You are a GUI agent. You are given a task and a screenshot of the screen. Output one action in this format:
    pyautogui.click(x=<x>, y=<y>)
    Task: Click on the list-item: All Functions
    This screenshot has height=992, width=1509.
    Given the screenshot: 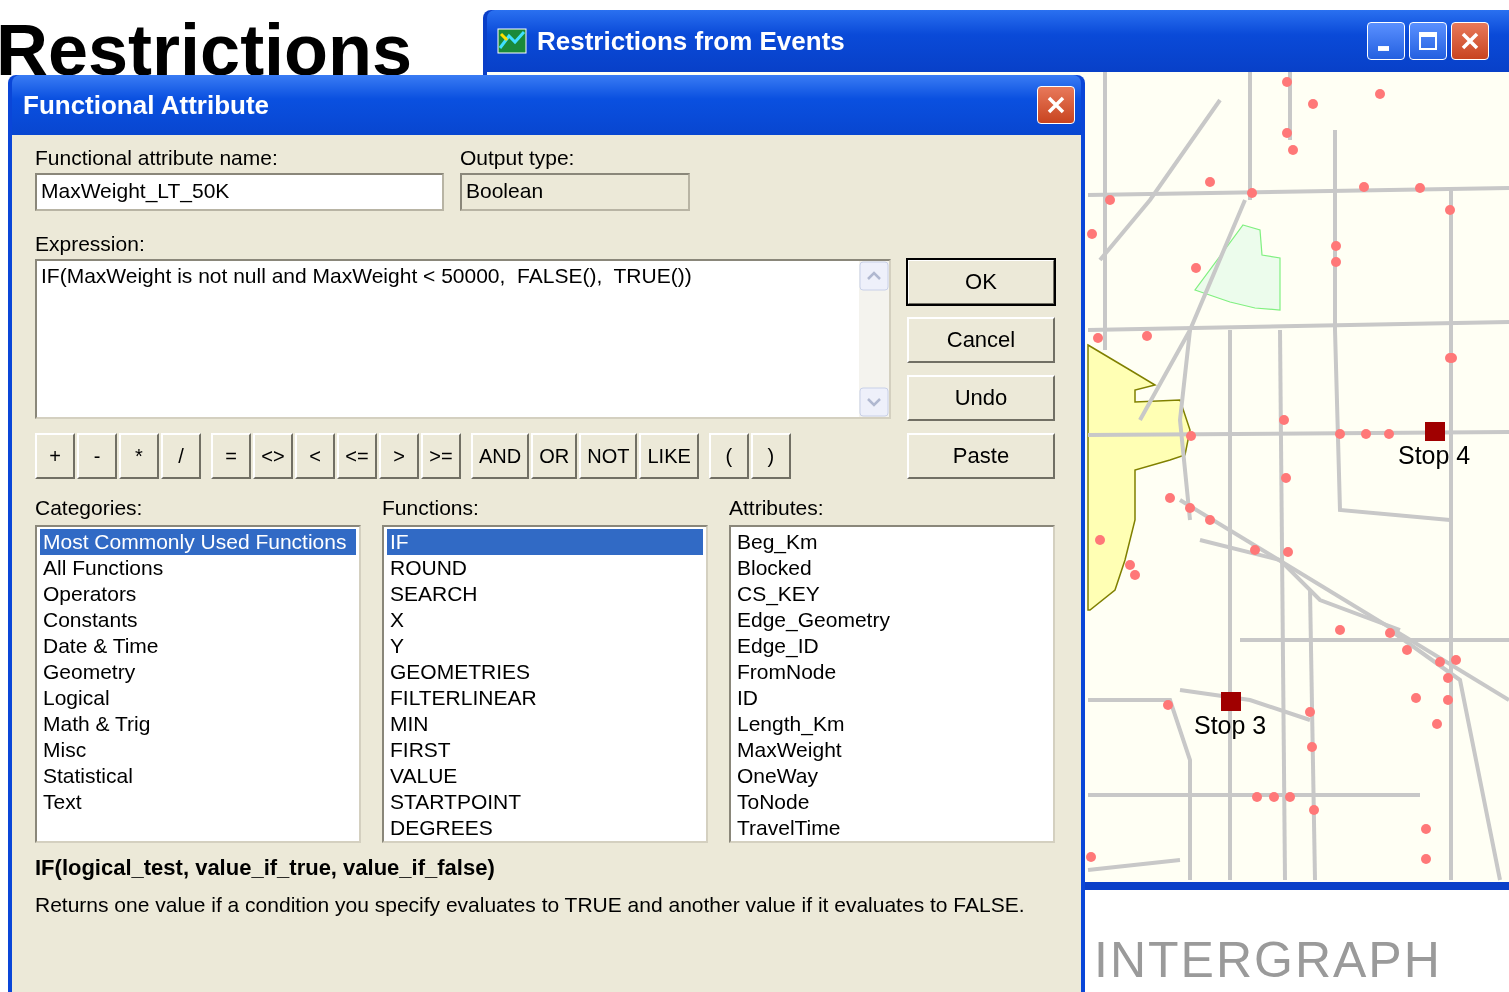 What is the action you would take?
    pyautogui.click(x=198, y=568)
    